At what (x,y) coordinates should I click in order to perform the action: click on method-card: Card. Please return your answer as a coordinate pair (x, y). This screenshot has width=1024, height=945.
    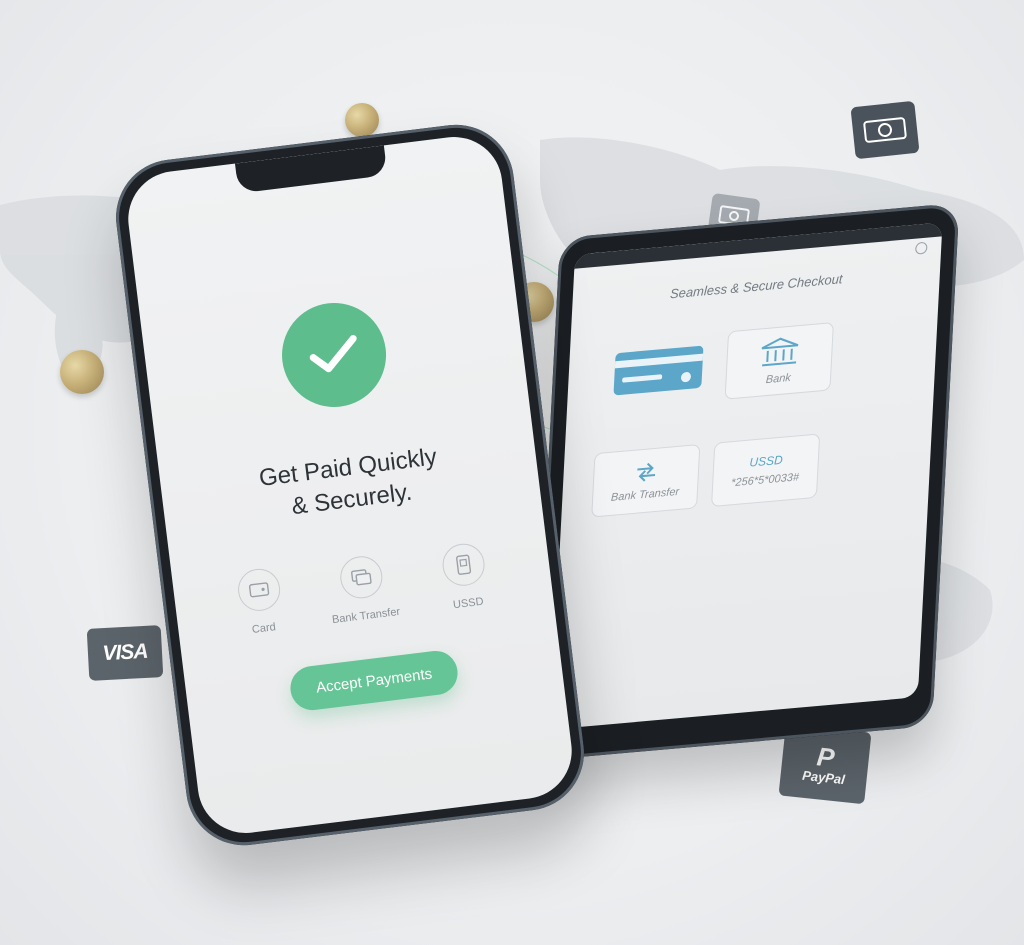
    Looking at the image, I should click on (260, 602).